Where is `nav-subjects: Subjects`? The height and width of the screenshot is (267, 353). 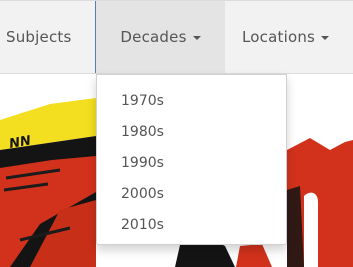 nav-subjects: Subjects is located at coordinates (47, 37).